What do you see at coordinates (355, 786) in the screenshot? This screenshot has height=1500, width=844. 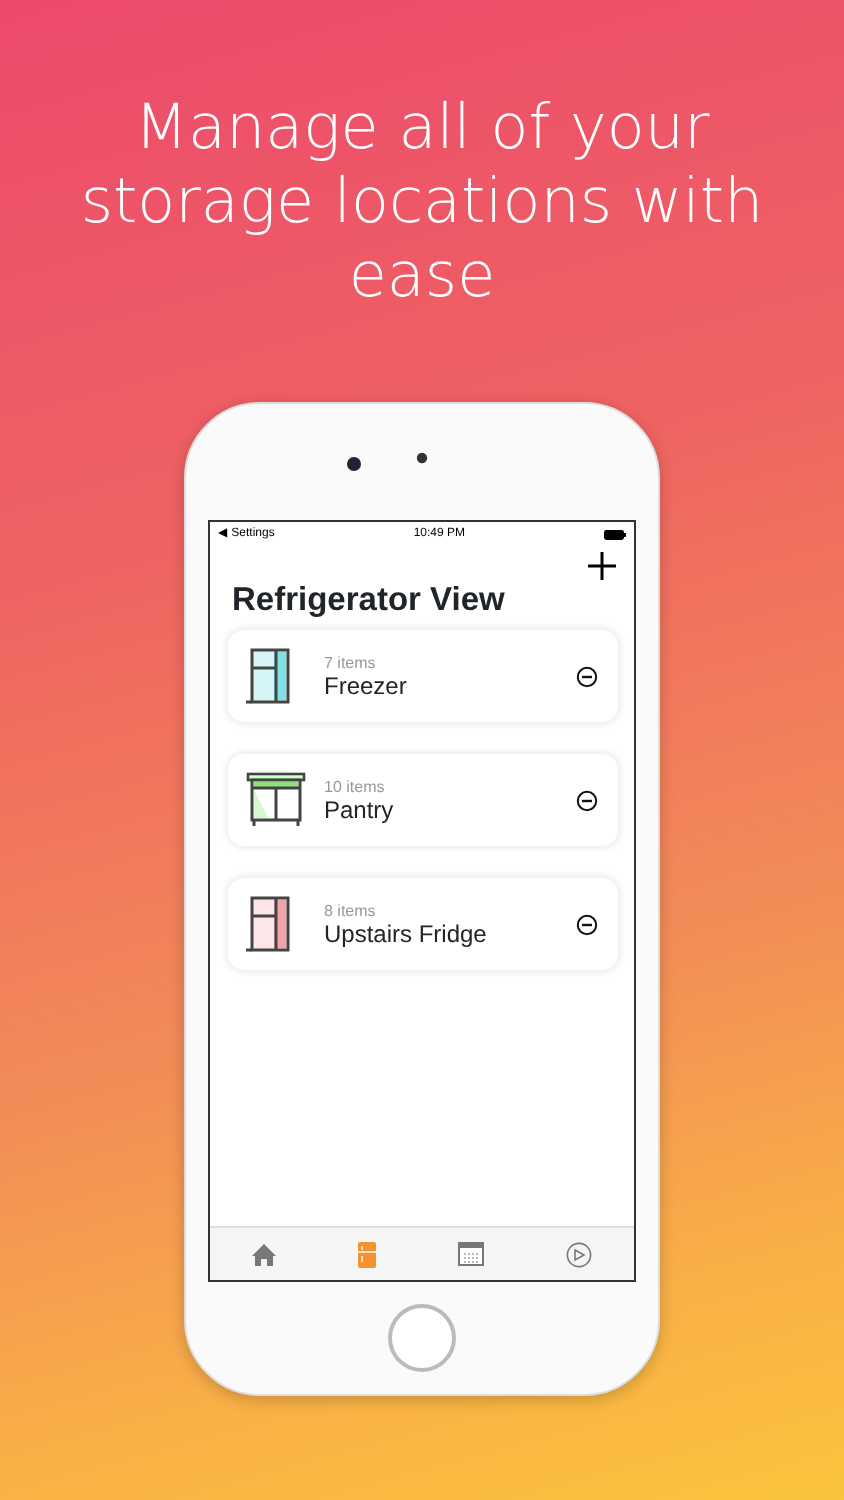 I see `item-count: 10 items` at bounding box center [355, 786].